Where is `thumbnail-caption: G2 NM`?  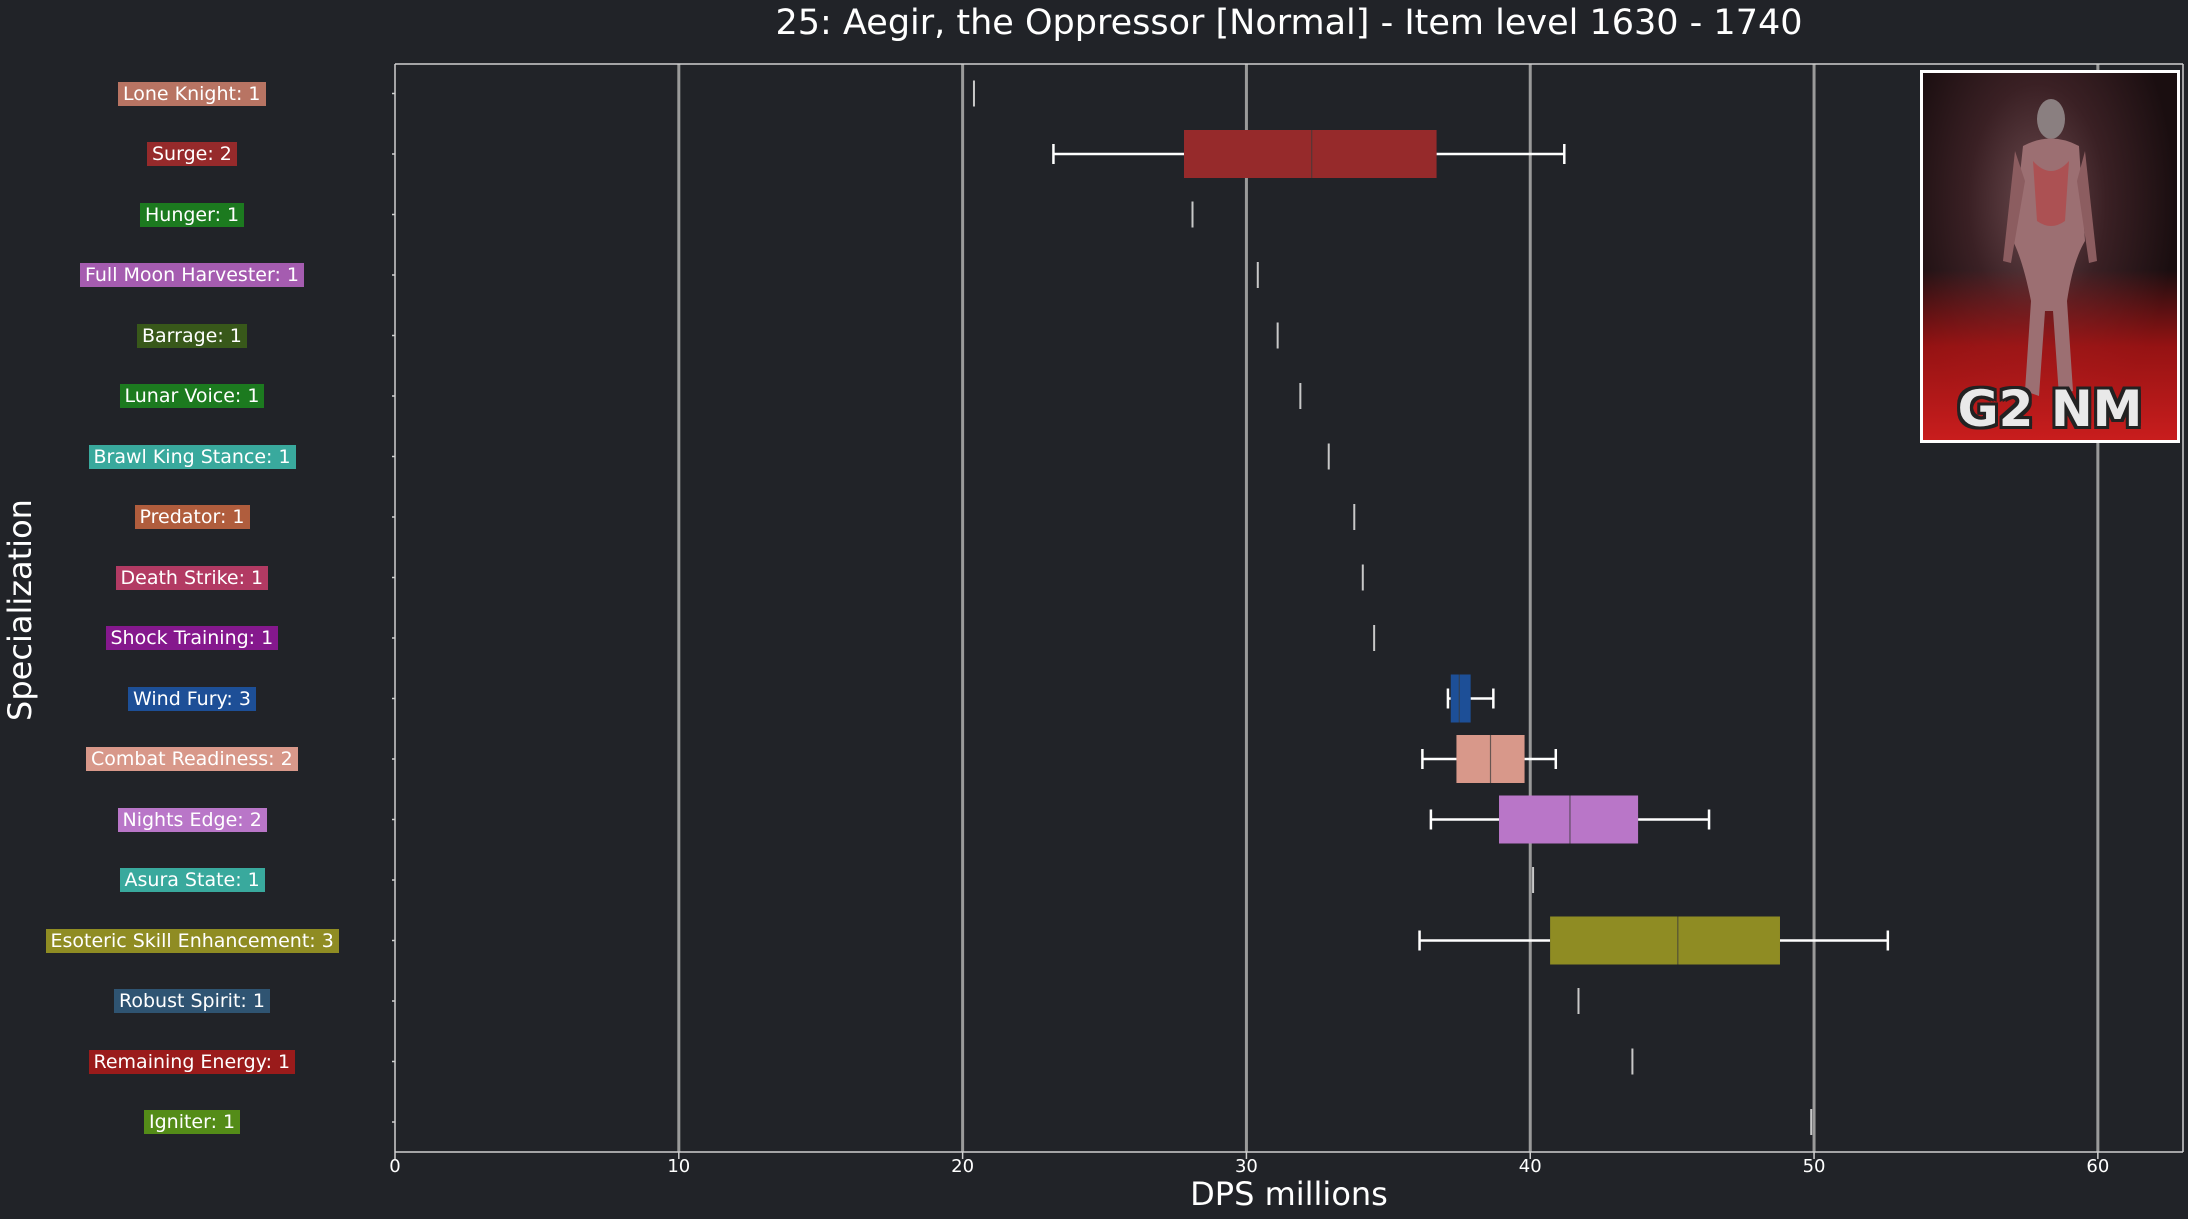
thumbnail-caption: G2 NM is located at coordinates (2050, 409).